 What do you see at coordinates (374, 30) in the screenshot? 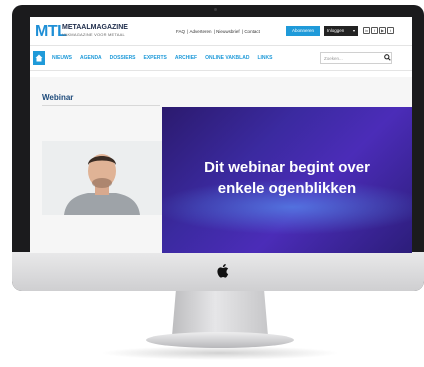
I see `facebook-icon: f` at bounding box center [374, 30].